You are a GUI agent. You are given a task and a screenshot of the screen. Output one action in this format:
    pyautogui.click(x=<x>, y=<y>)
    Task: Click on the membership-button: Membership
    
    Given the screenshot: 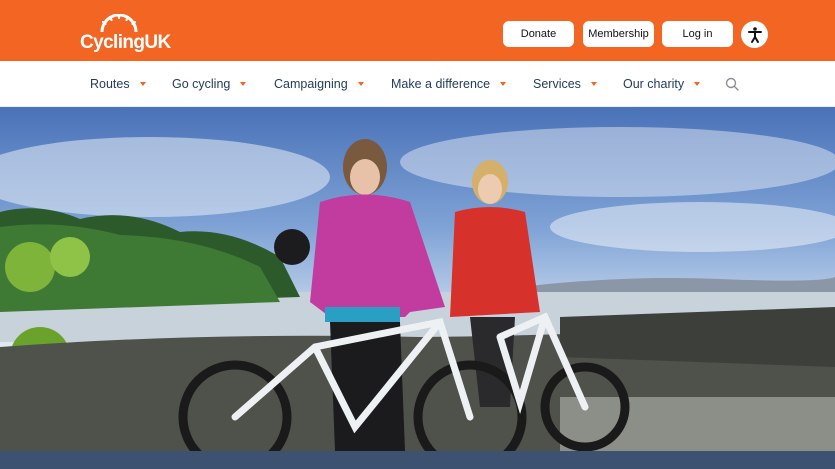 What is the action you would take?
    pyautogui.click(x=618, y=34)
    